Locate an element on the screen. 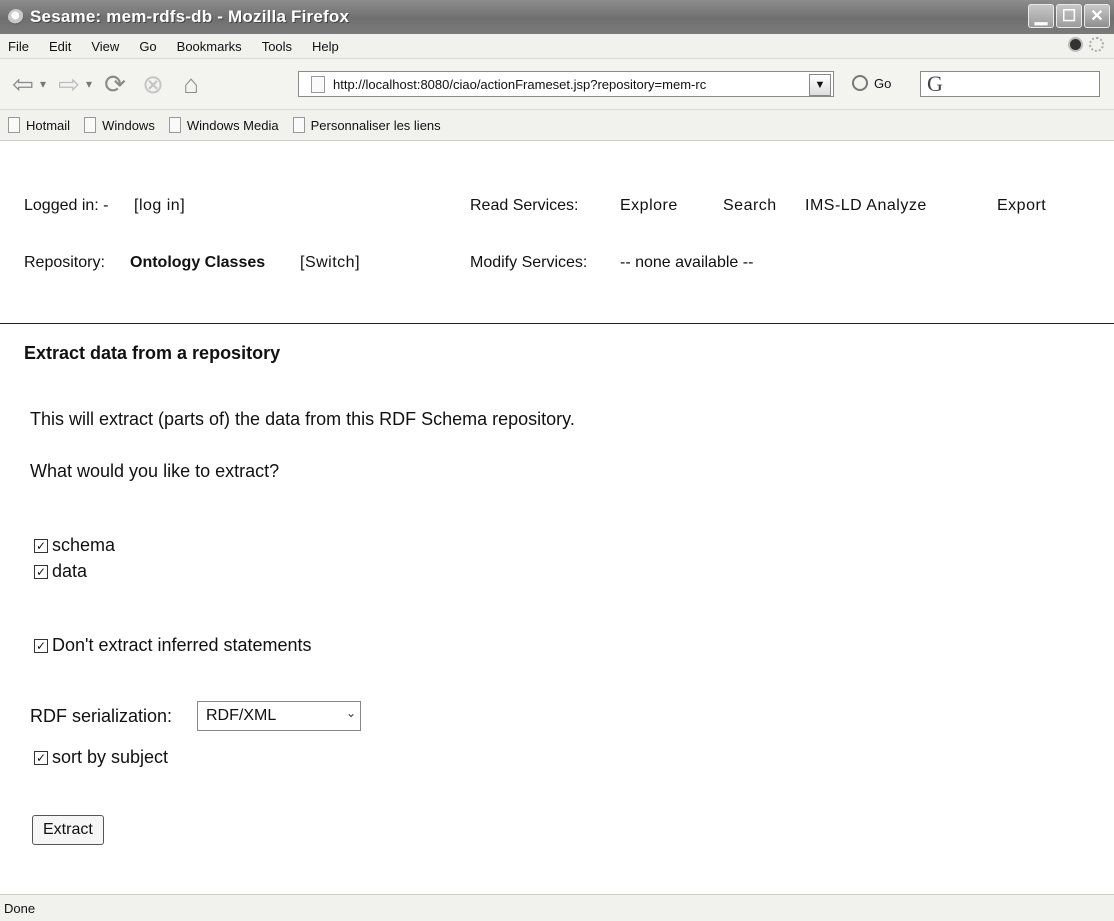  chevron-down-icon: ⌄ is located at coordinates (351, 713).